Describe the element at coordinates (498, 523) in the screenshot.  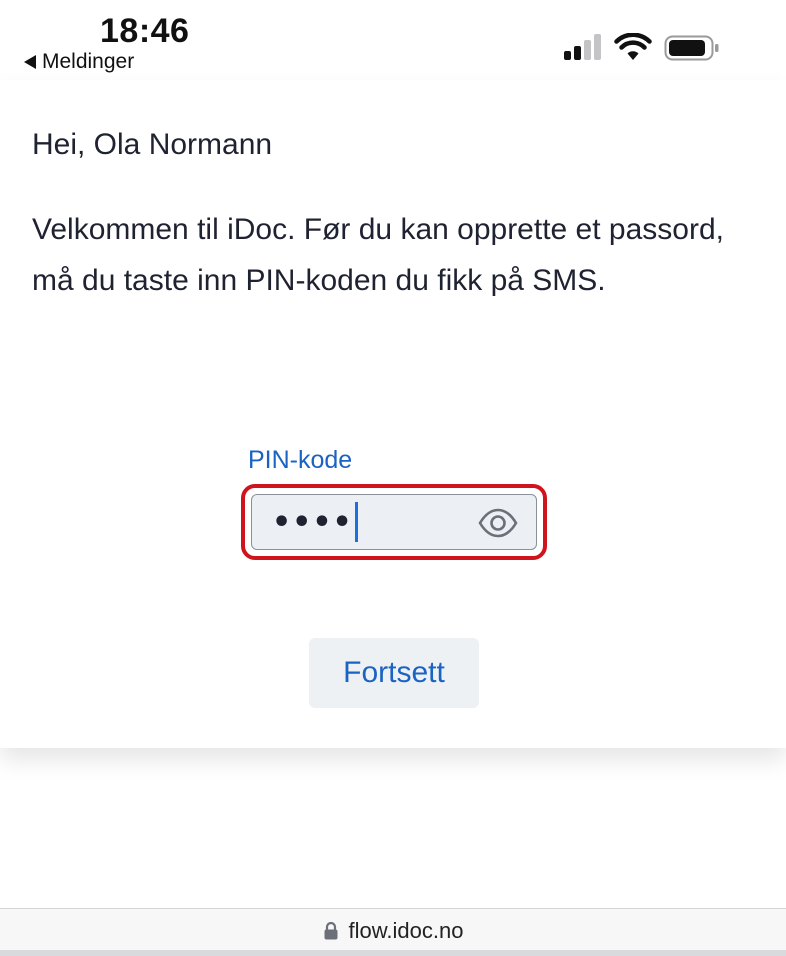
I see `eye-icon` at that location.